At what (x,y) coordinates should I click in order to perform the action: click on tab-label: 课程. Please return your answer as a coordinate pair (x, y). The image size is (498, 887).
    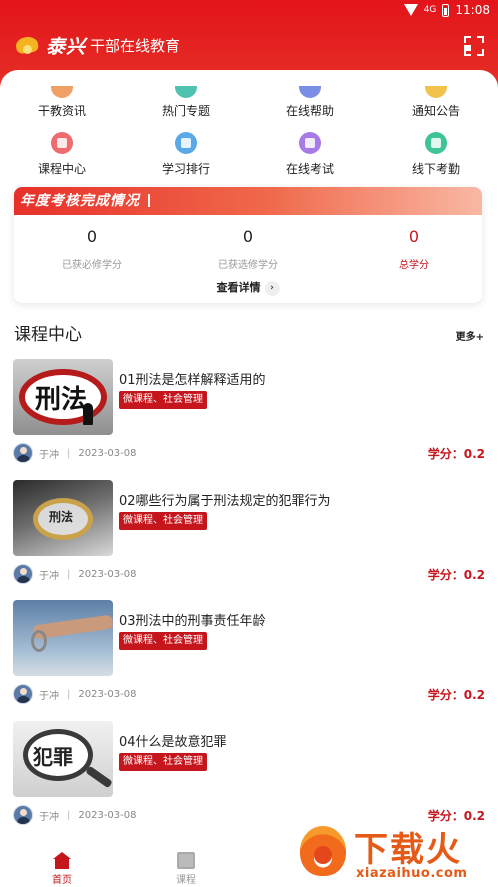
    Looking at the image, I should click on (186, 880).